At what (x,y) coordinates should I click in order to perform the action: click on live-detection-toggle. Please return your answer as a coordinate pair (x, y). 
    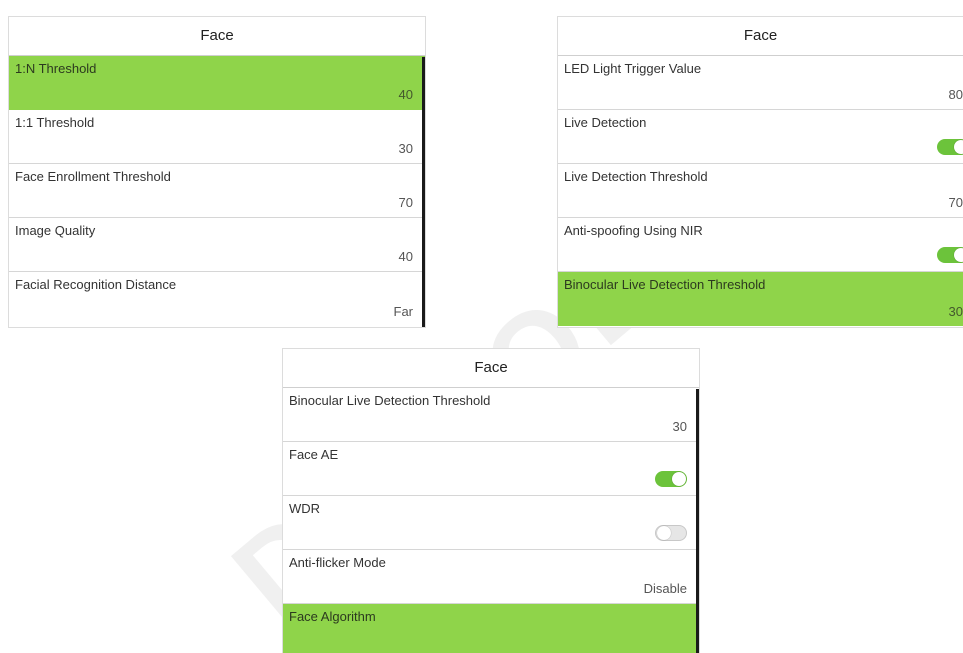
    Looking at the image, I should click on (950, 147).